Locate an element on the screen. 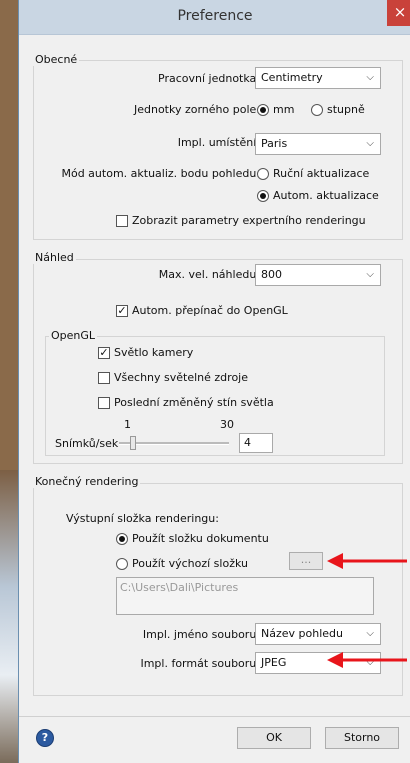  expert-render-checkbox is located at coordinates (122, 221).